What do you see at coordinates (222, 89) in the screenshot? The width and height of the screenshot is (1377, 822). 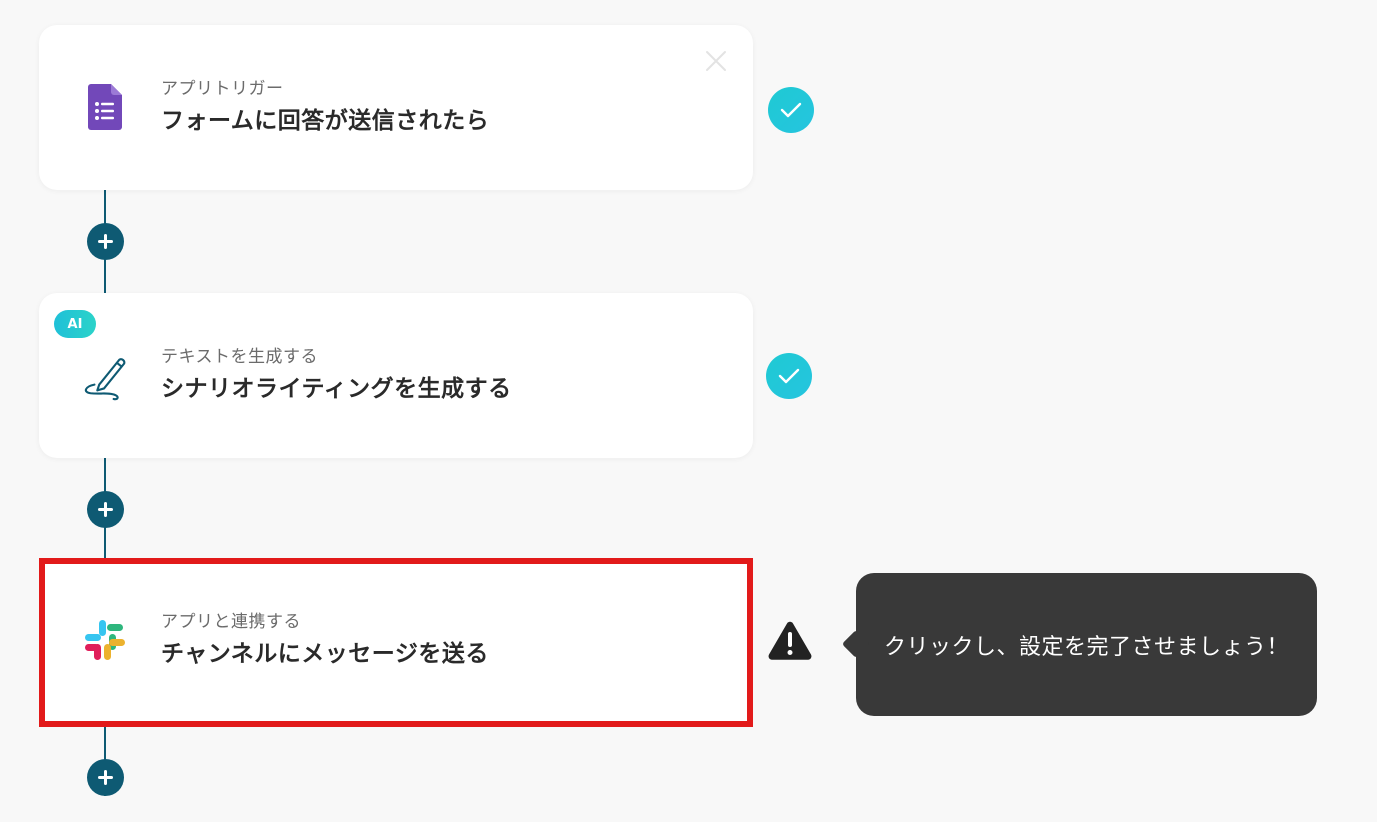 I see `step-subtitle: アプリトリガー` at bounding box center [222, 89].